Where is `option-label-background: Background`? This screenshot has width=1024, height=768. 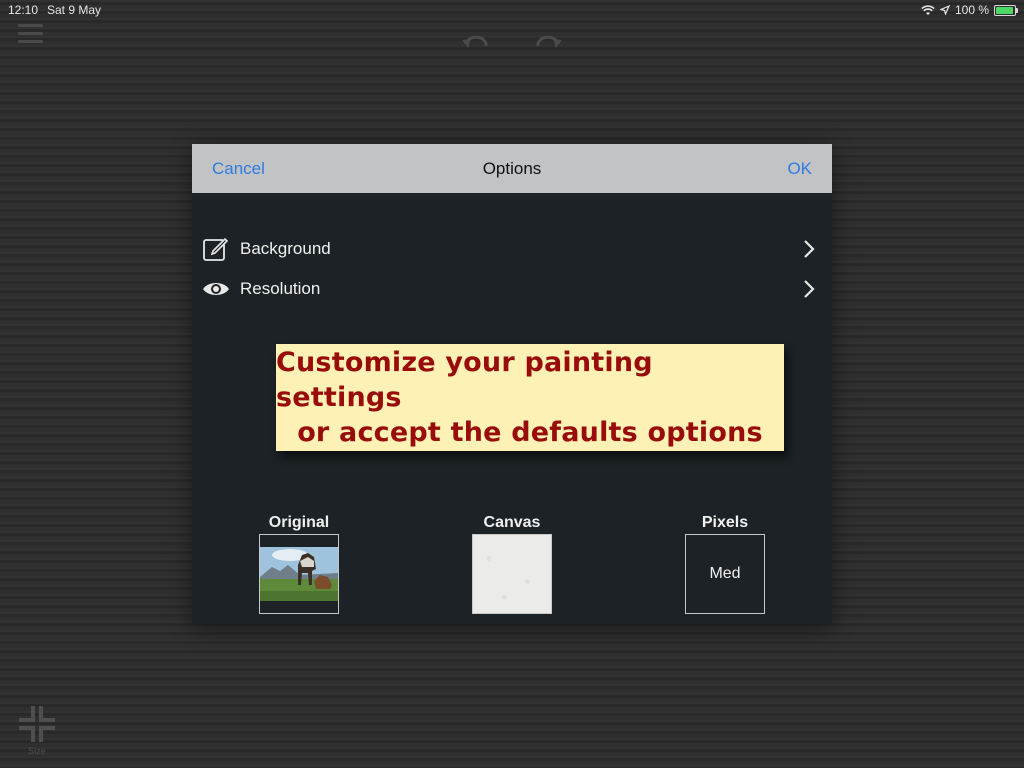 option-label-background: Background is located at coordinates (285, 248).